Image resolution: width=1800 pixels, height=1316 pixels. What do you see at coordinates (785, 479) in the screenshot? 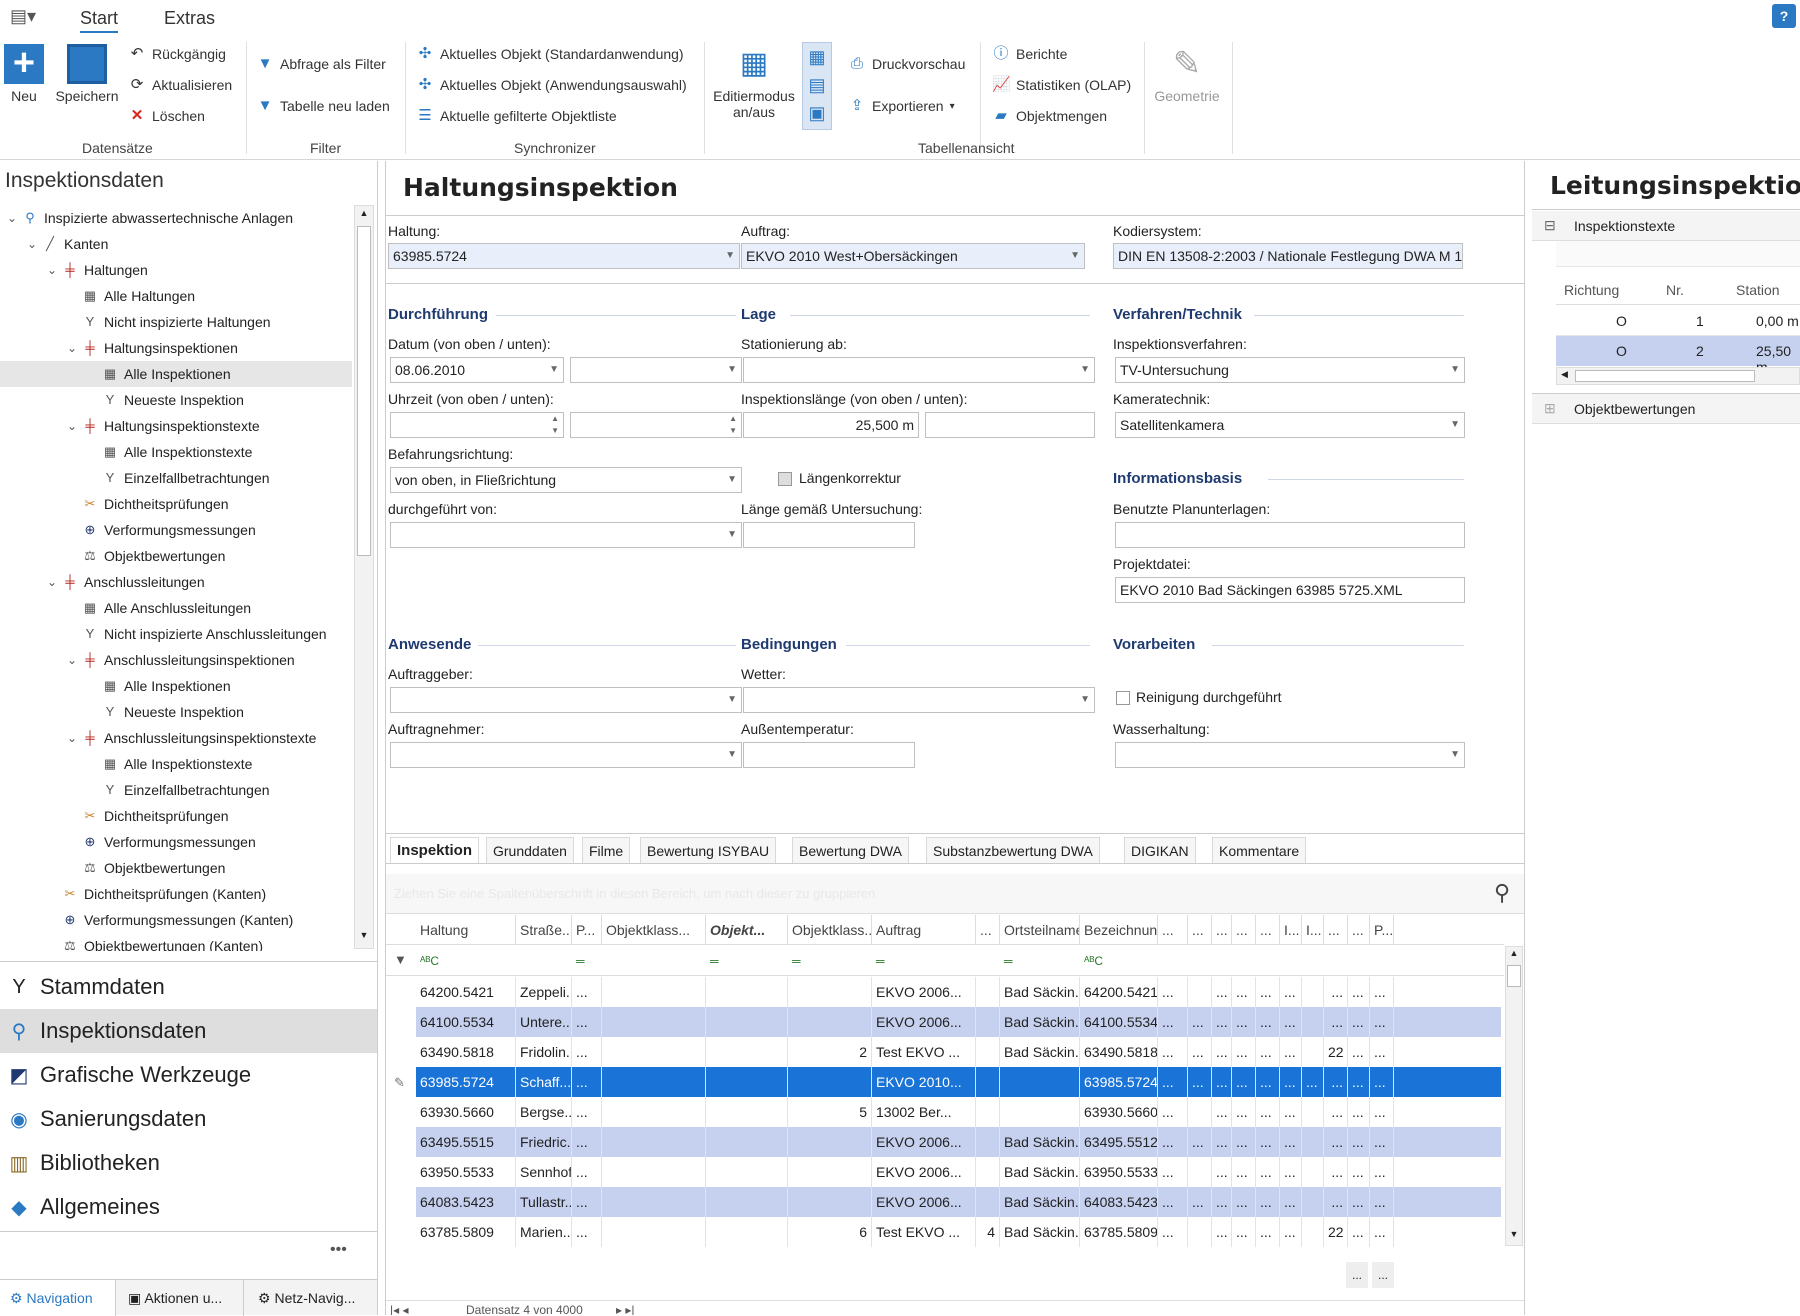
I see `laengenkorrektur-checkbox` at bounding box center [785, 479].